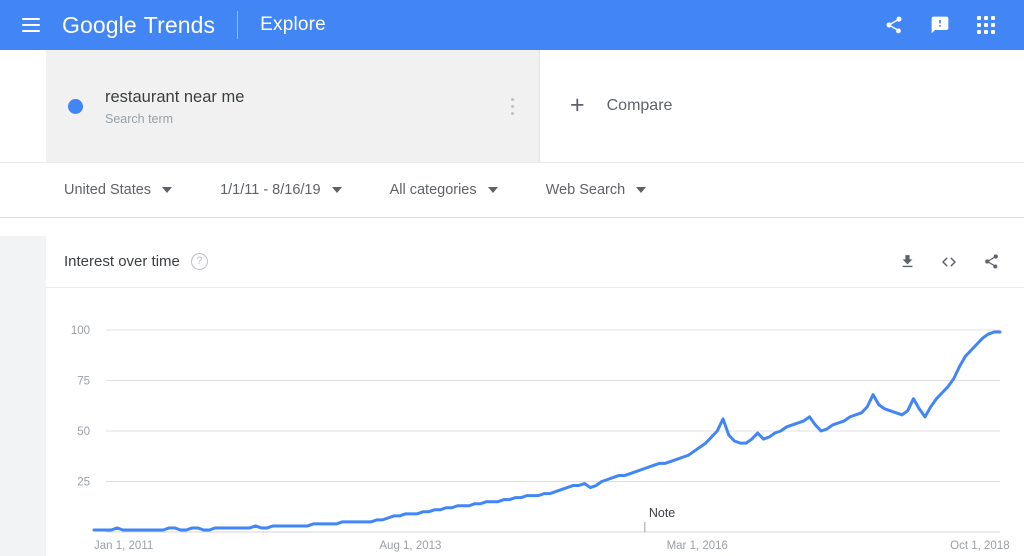 The width and height of the screenshot is (1024, 556). What do you see at coordinates (83, 483) in the screenshot?
I see `y-axis-tick-label: 25` at bounding box center [83, 483].